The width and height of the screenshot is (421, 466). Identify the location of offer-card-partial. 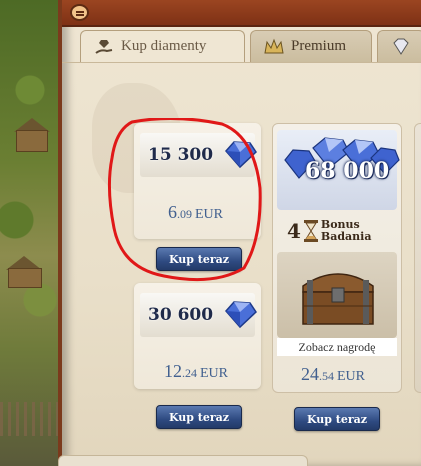
(417, 258).